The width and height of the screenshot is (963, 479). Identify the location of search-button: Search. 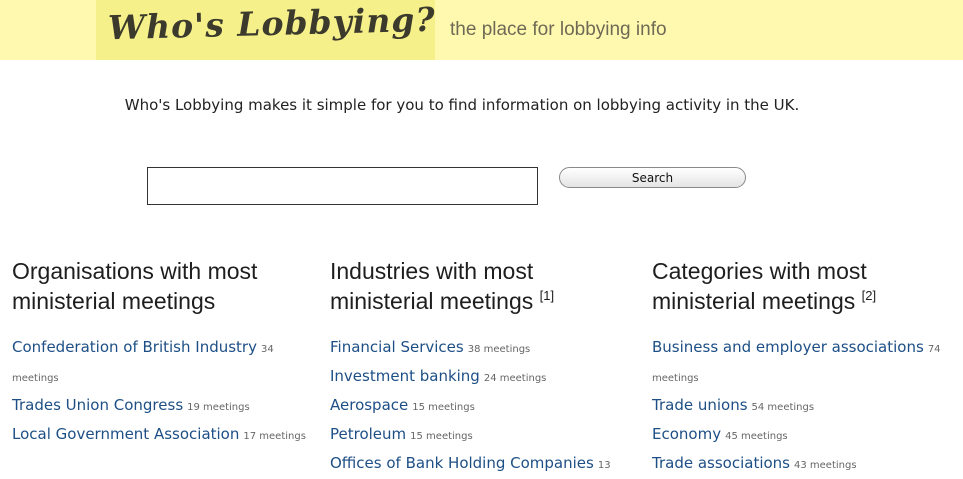
(652, 177).